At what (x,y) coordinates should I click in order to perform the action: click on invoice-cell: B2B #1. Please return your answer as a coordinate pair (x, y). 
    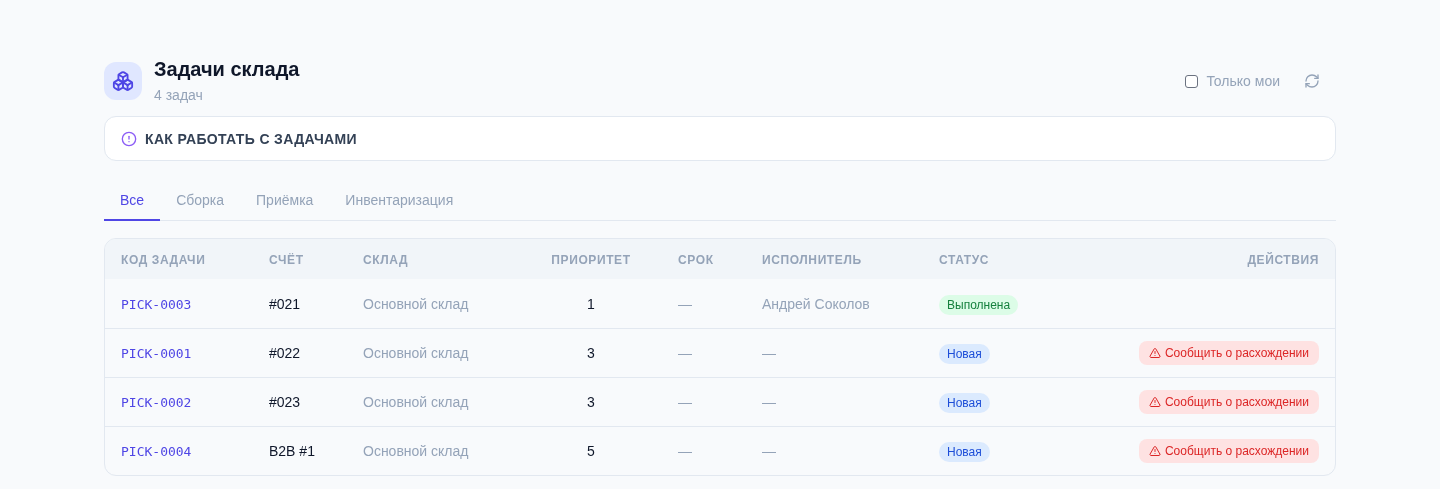
    Looking at the image, I should click on (292, 451).